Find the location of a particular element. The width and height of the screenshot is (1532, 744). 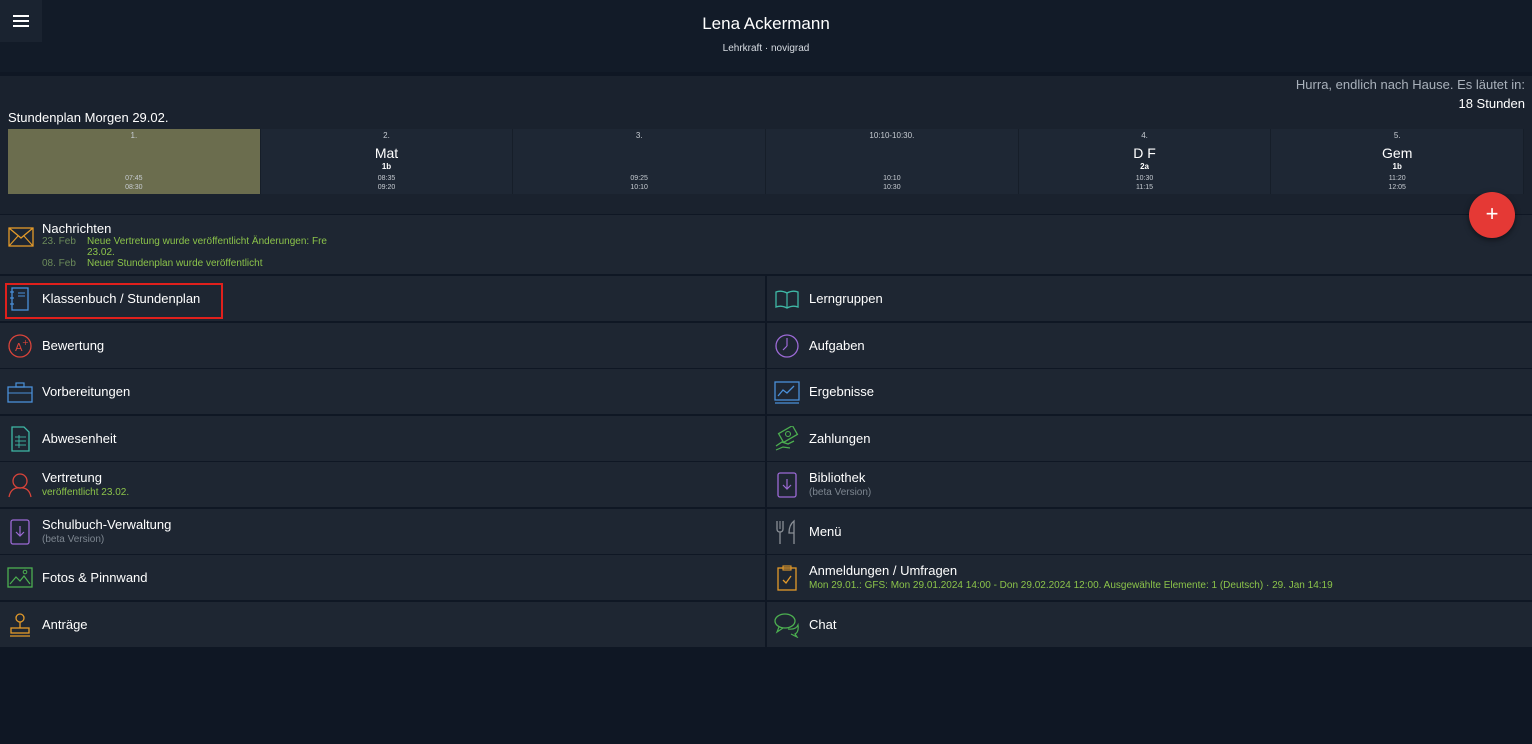

period-end: 11:15 is located at coordinates (1145, 187).